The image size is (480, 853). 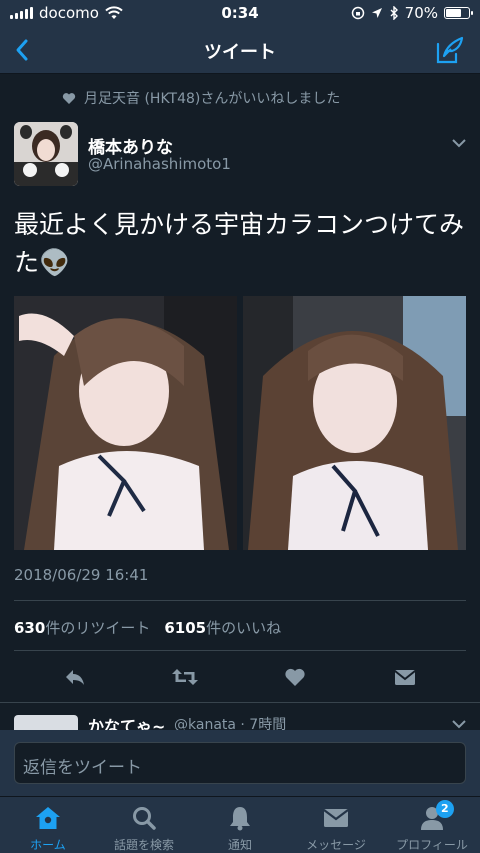 I want to click on retweet-count: 630件のリツイート, so click(x=82, y=627).